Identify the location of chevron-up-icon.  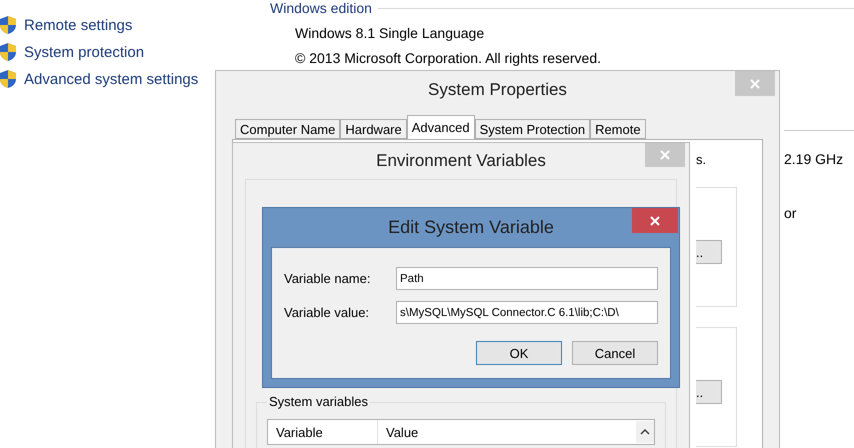
(645, 432).